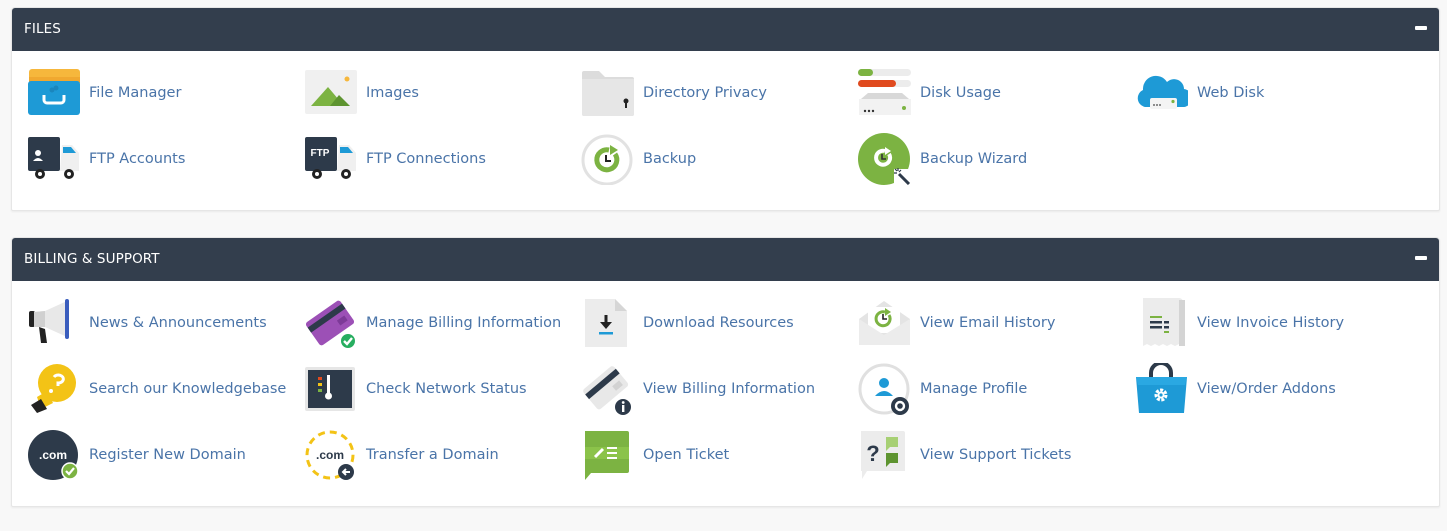  I want to click on invoice-icon, so click(1161, 323).